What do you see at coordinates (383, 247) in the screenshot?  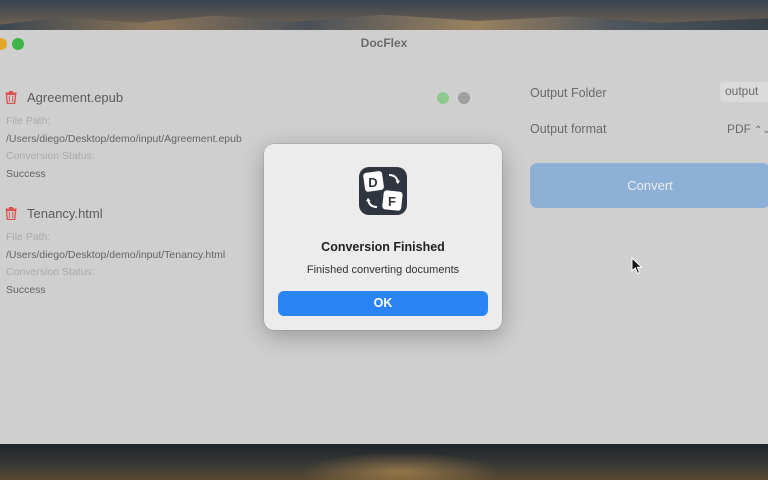 I see `dialog-title: Conversion Finished` at bounding box center [383, 247].